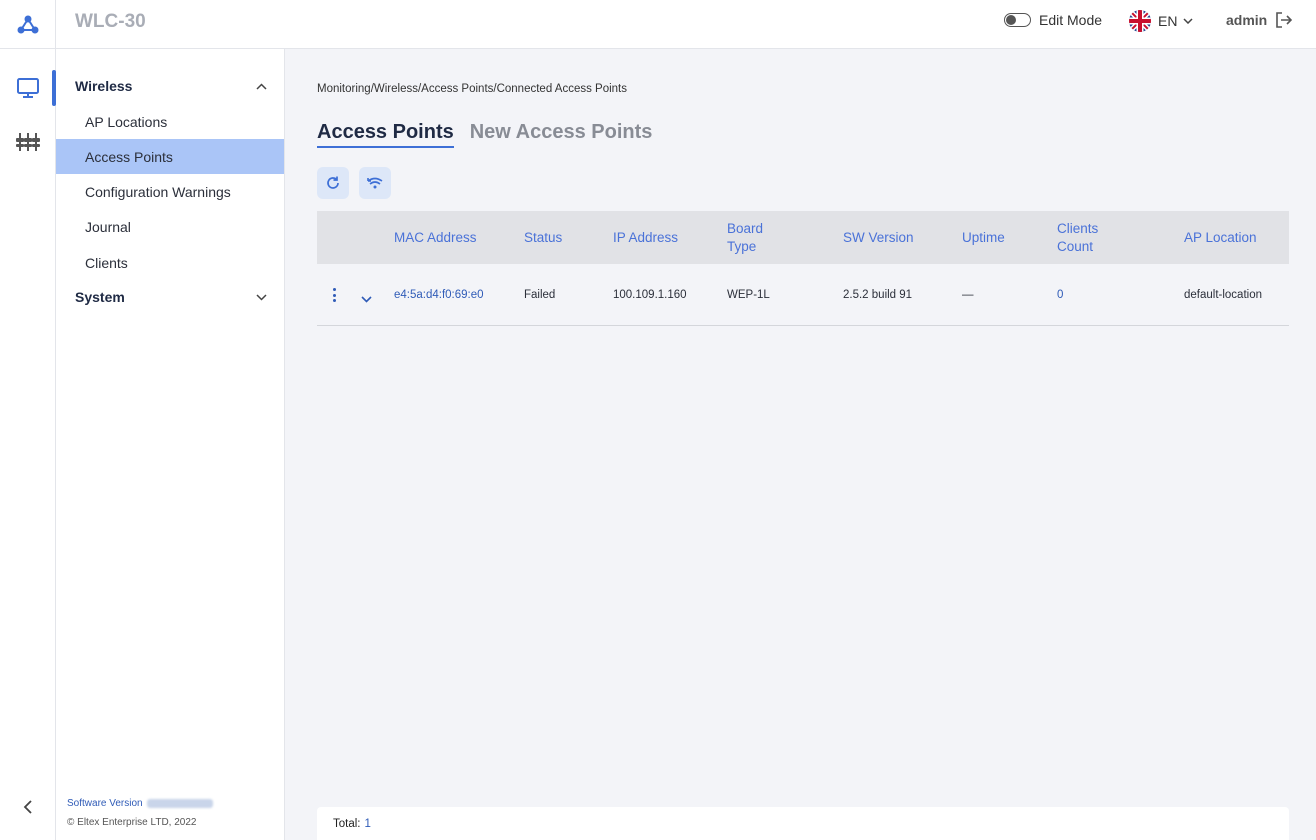 This screenshot has width=1316, height=840. I want to click on reboot-access-point-button, so click(375, 183).